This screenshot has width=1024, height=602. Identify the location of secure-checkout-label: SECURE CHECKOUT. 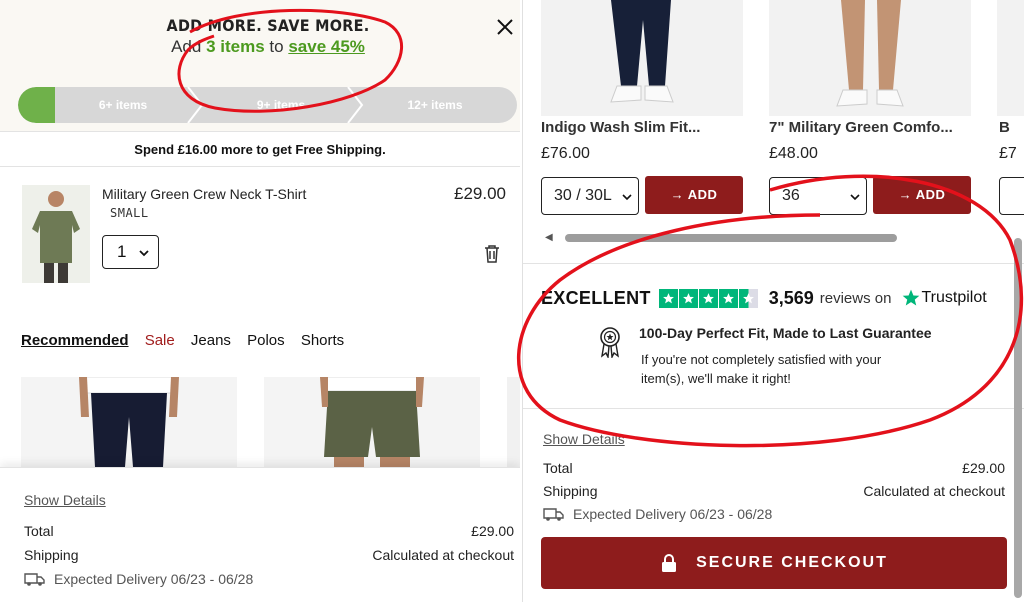
(792, 562).